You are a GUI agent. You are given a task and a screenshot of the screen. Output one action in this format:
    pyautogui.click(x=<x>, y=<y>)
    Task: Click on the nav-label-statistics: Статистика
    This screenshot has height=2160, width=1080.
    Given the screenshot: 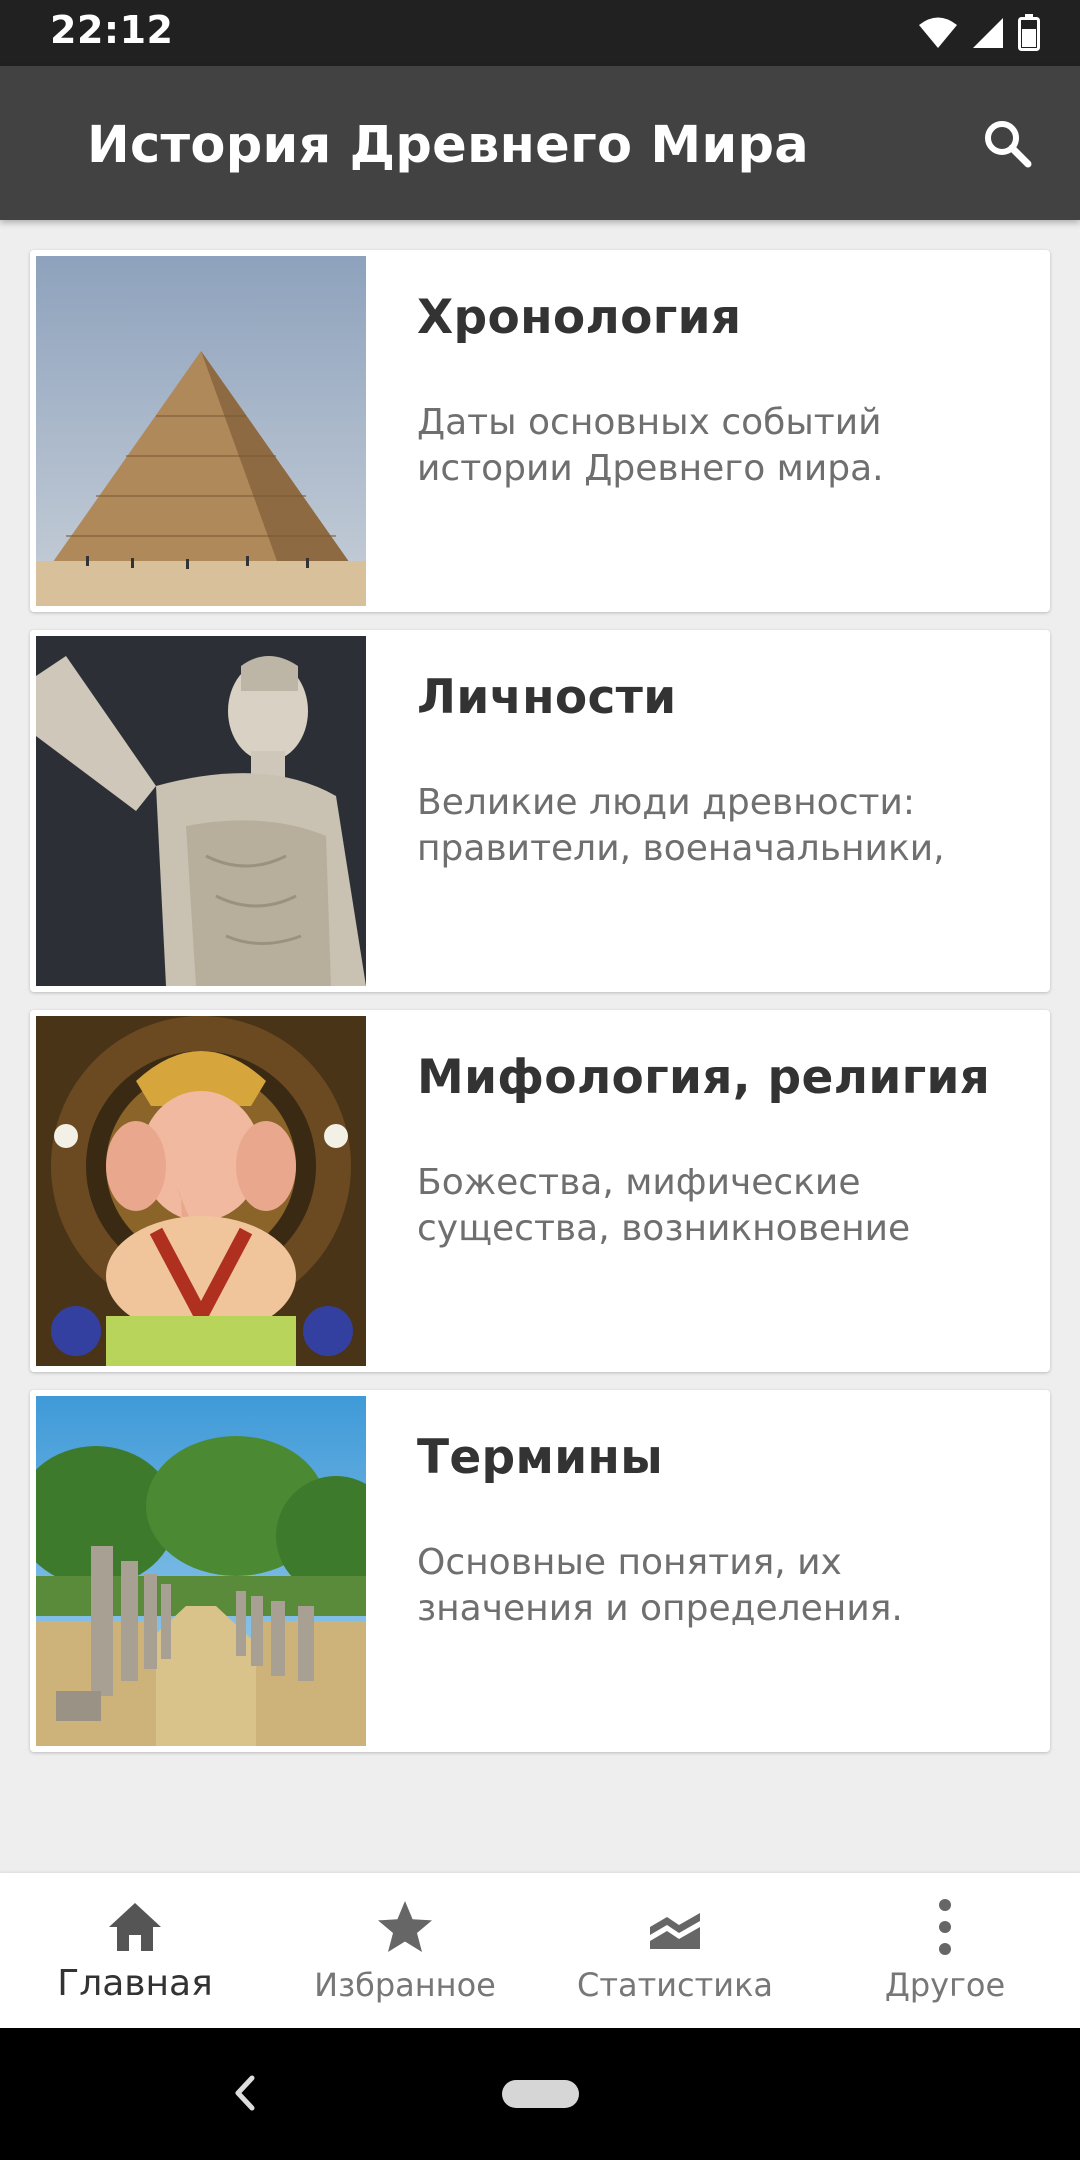 What is the action you would take?
    pyautogui.click(x=675, y=1985)
    